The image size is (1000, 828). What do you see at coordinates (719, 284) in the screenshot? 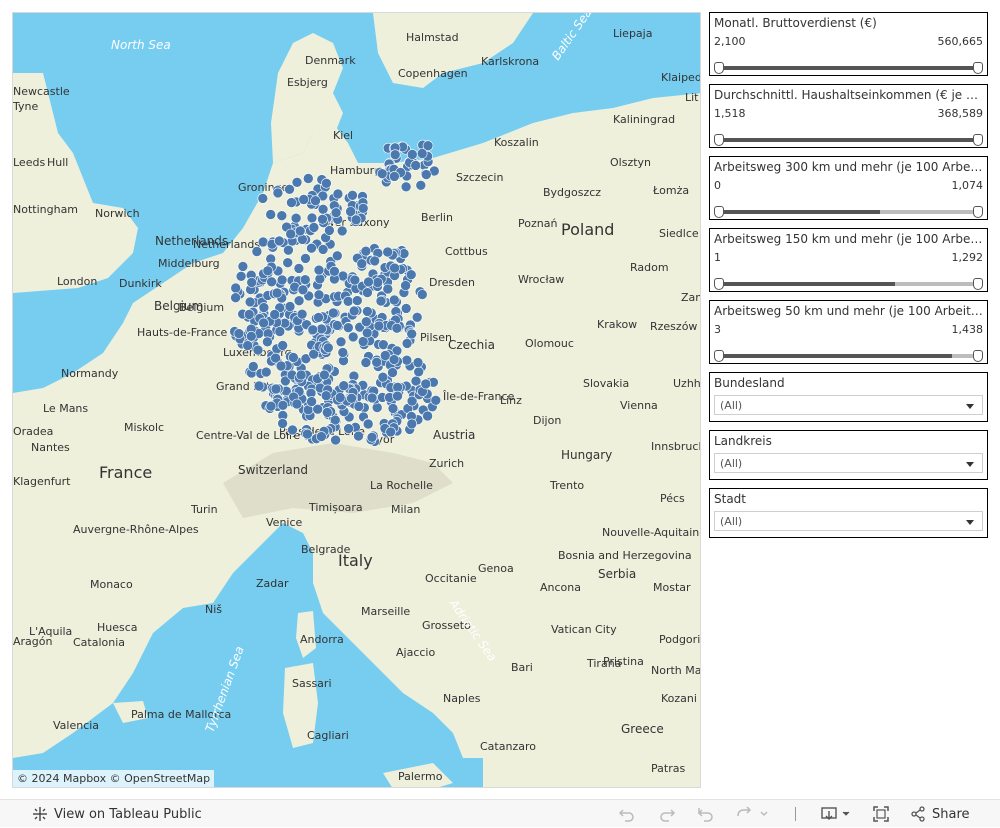
I see `slider-min-handle` at bounding box center [719, 284].